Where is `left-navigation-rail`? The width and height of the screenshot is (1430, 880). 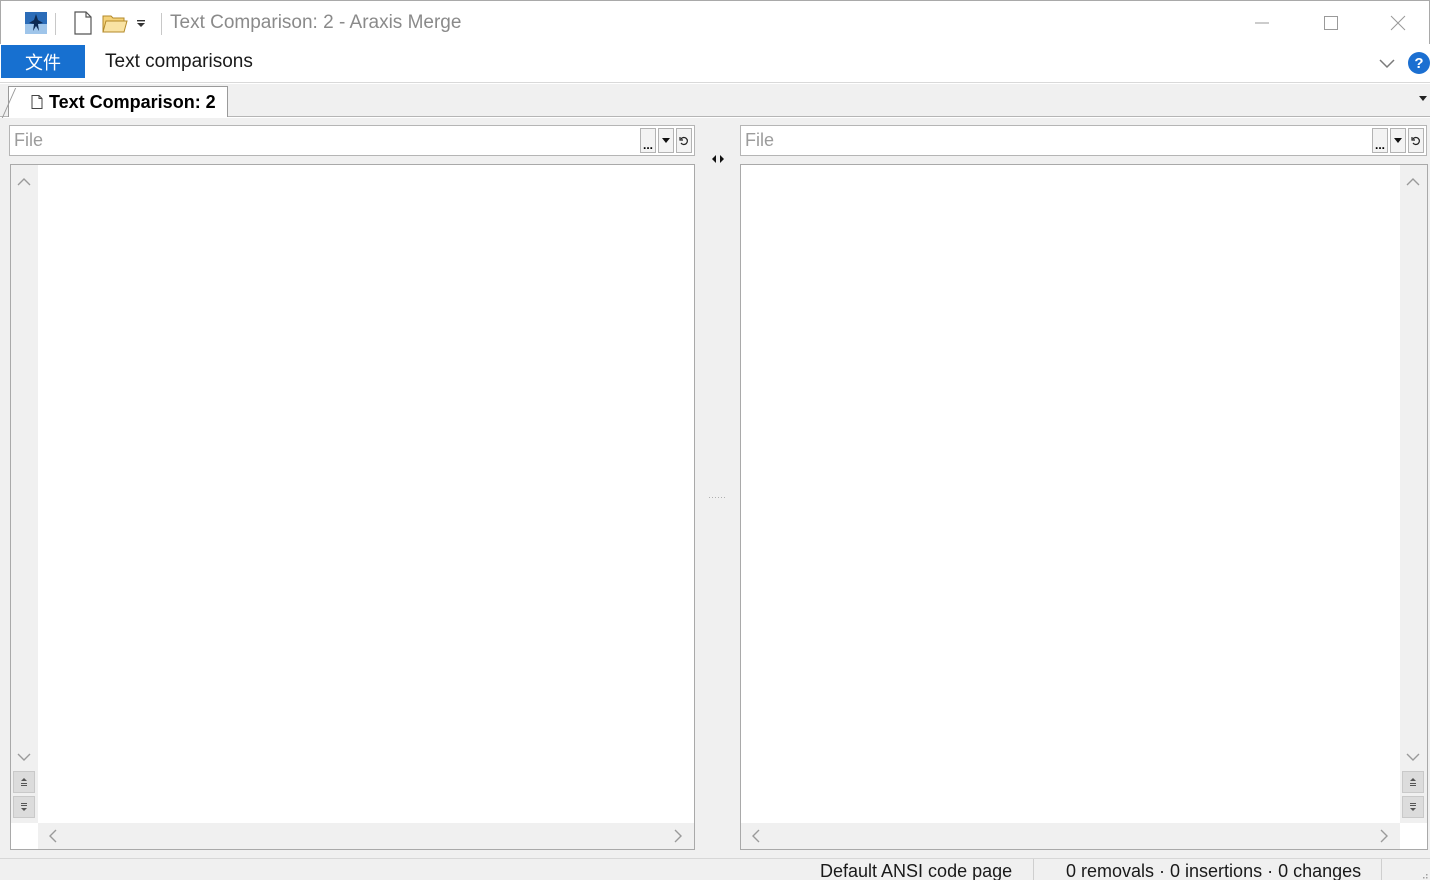 left-navigation-rail is located at coordinates (24, 494).